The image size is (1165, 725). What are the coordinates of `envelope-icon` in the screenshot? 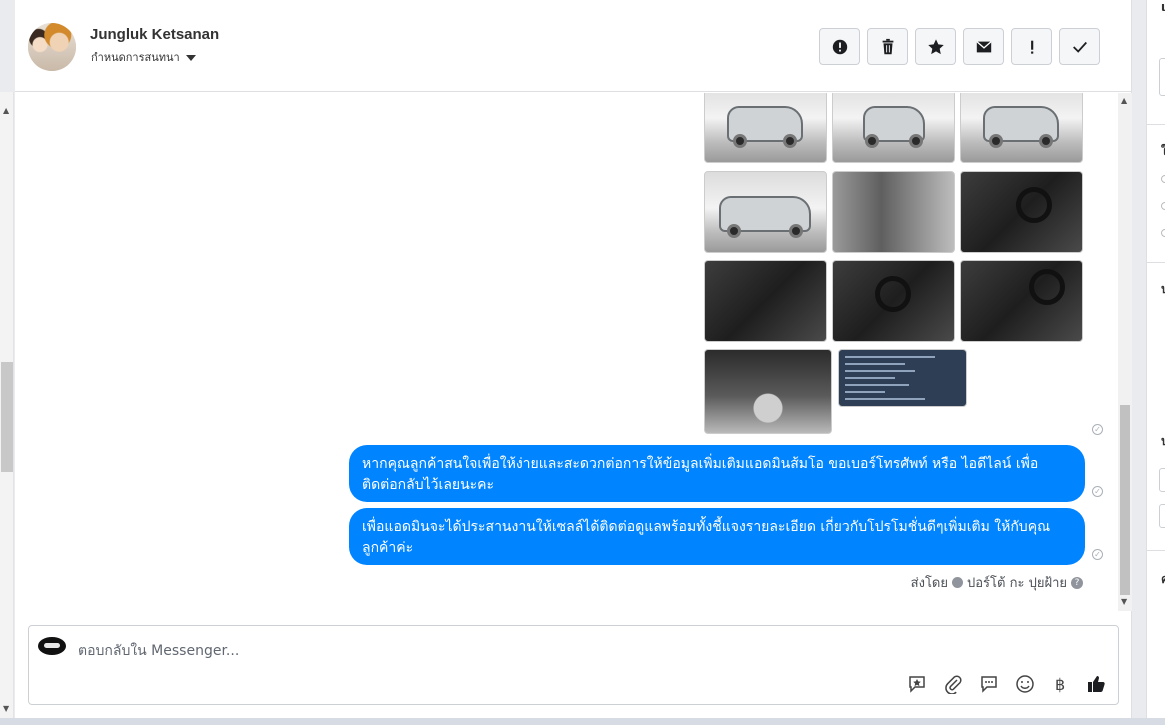 It's located at (983, 46).